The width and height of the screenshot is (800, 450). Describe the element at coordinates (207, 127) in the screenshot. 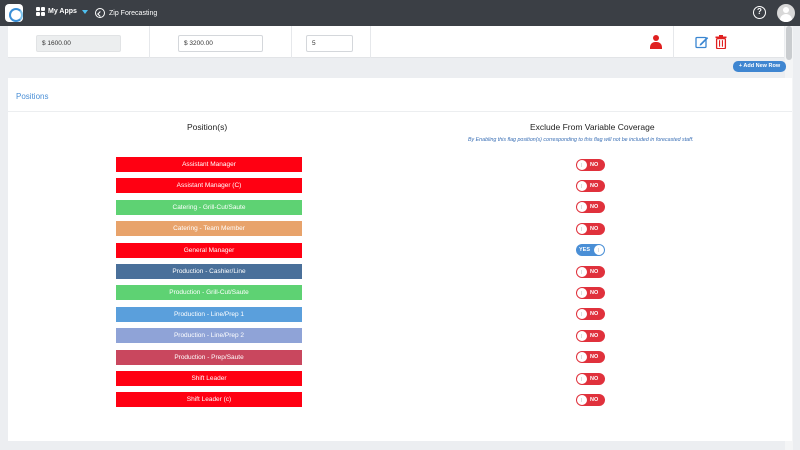

I see `positions-column-header: Position(s)` at that location.